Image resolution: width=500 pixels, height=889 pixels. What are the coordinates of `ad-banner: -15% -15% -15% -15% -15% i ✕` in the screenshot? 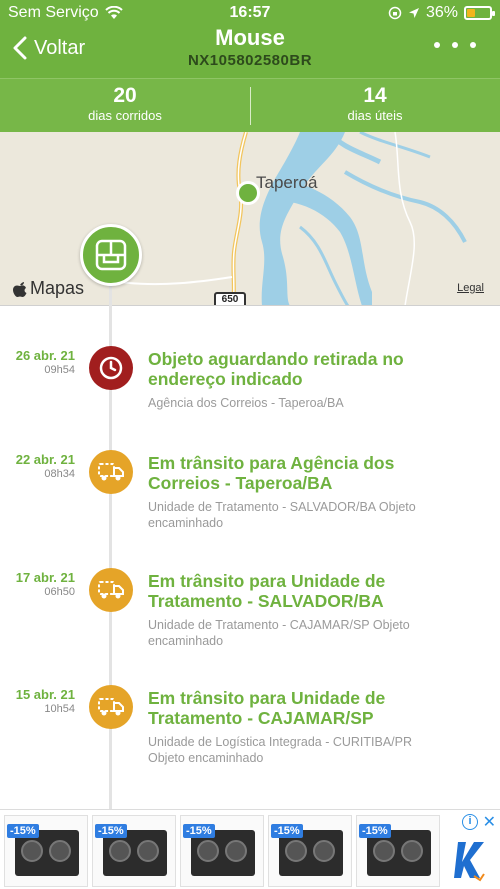 It's located at (250, 849).